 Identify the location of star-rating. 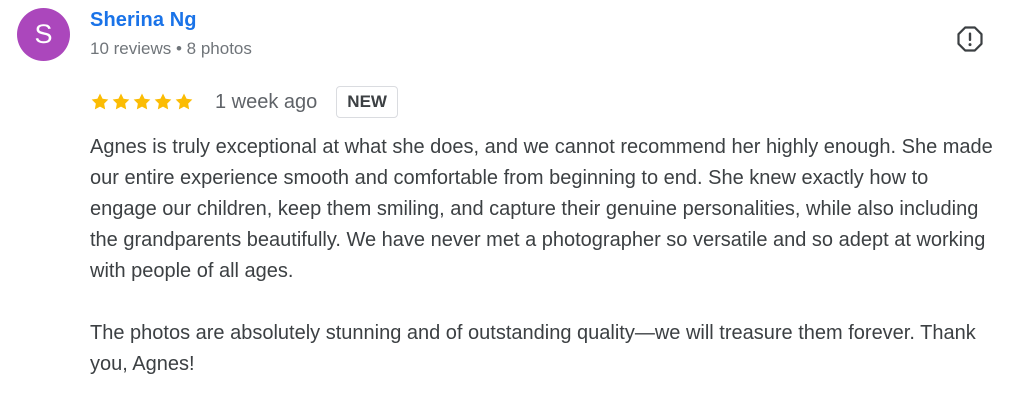
(142, 102).